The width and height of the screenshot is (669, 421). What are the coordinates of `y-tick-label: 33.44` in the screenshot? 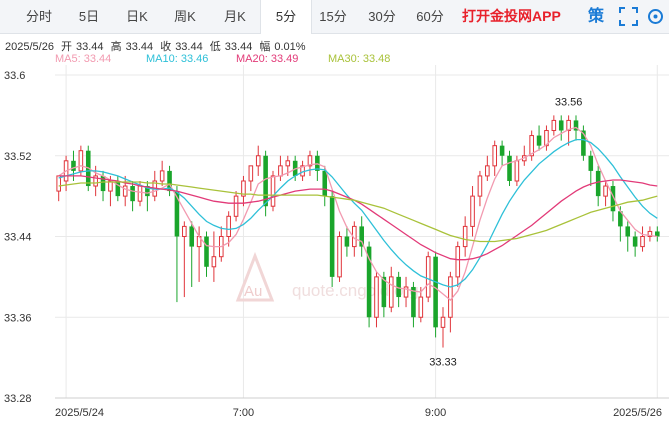 It's located at (18, 238).